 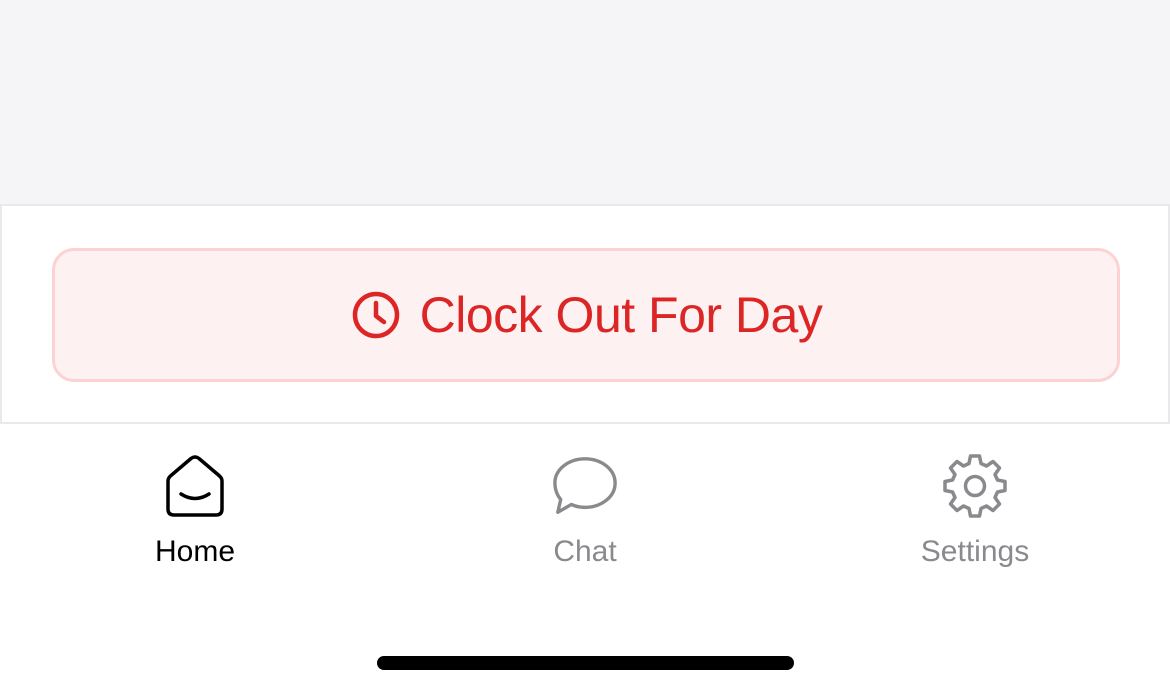 I want to click on gear-icon, so click(x=975, y=486).